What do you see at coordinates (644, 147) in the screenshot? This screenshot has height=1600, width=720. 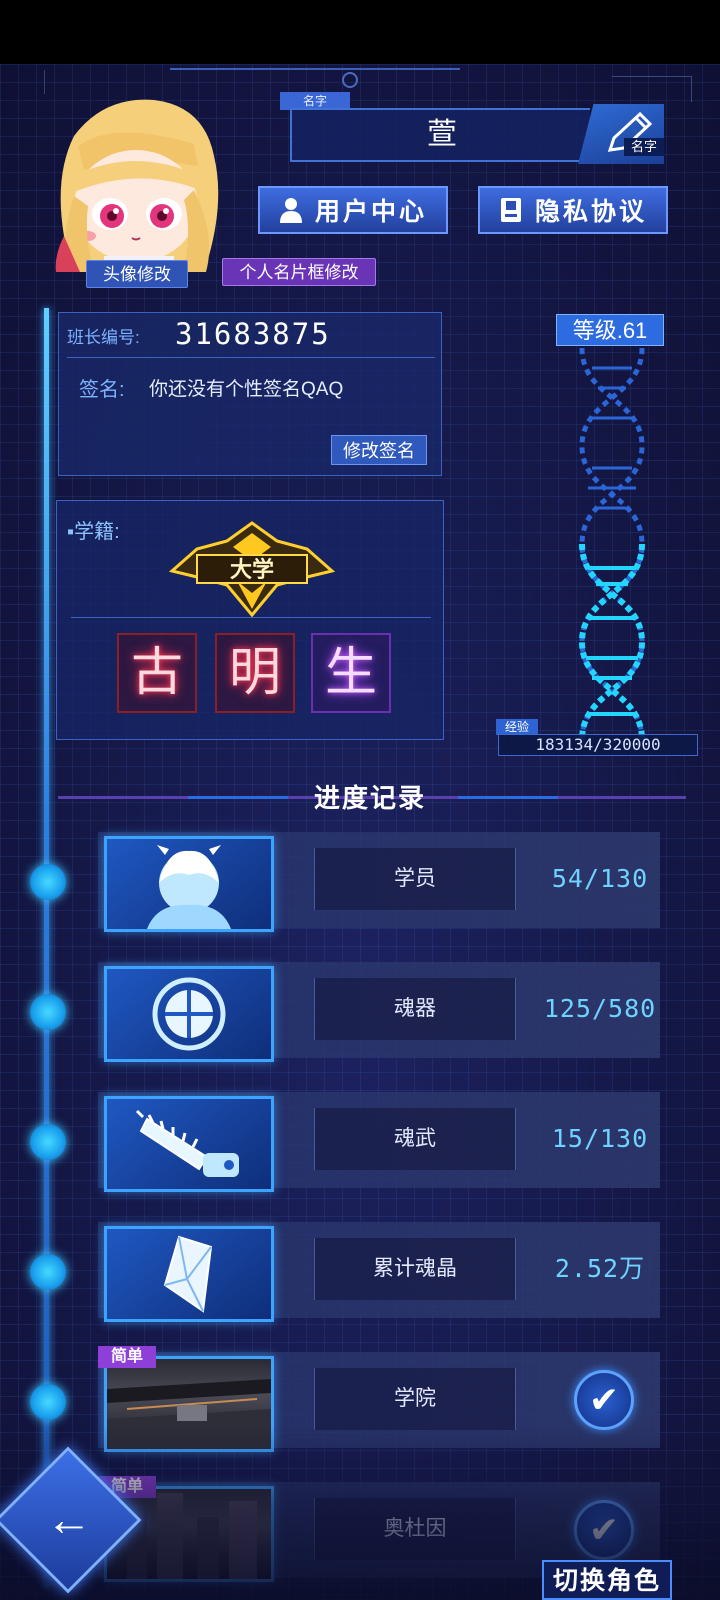 I see `name-edit-label: 名字` at bounding box center [644, 147].